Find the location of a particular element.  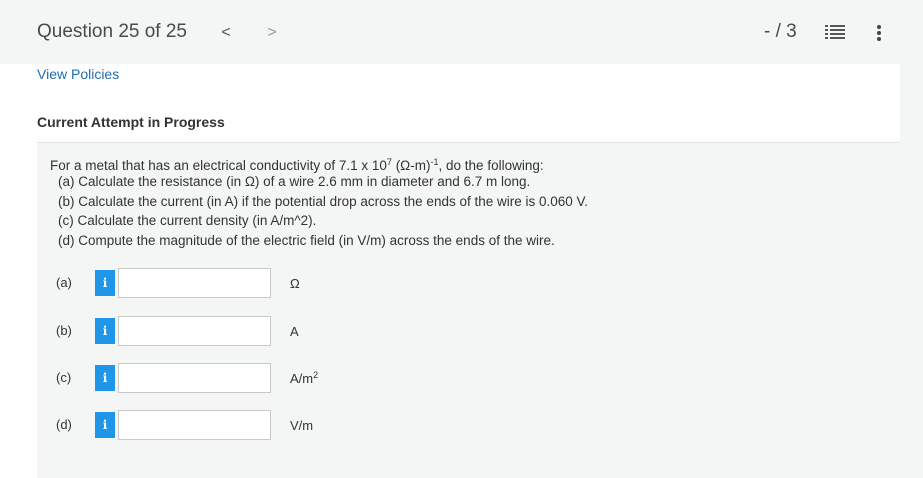

view-policies-link: View Policies is located at coordinates (78, 74).